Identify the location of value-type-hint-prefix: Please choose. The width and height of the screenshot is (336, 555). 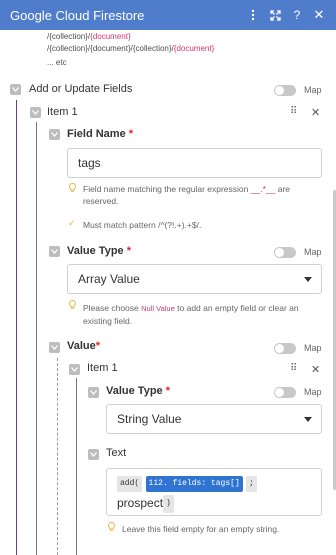
(111, 308).